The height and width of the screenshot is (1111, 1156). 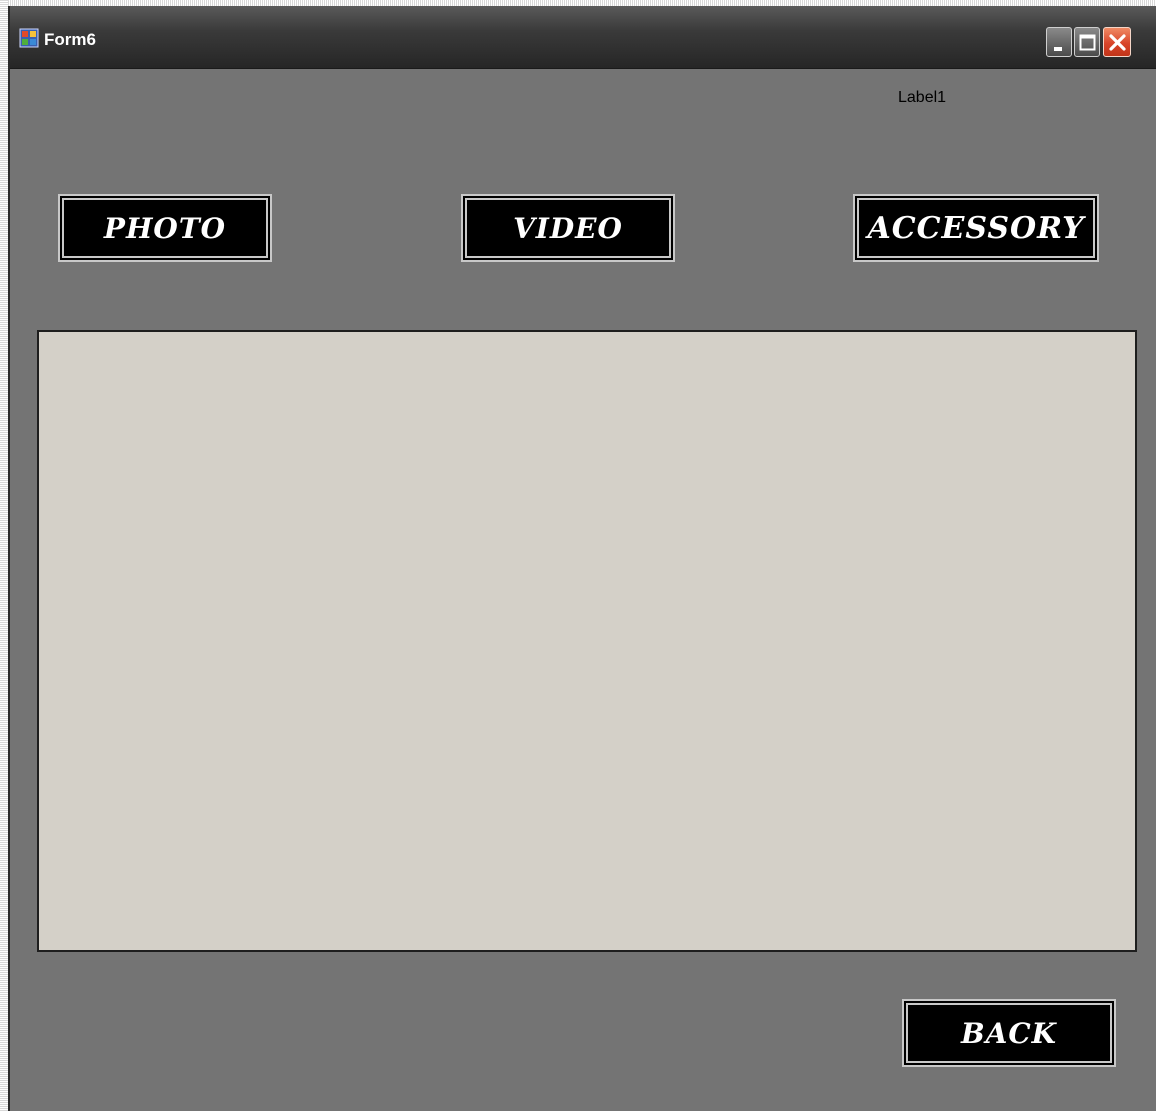 What do you see at coordinates (29, 38) in the screenshot?
I see `windows-forms-app-icon` at bounding box center [29, 38].